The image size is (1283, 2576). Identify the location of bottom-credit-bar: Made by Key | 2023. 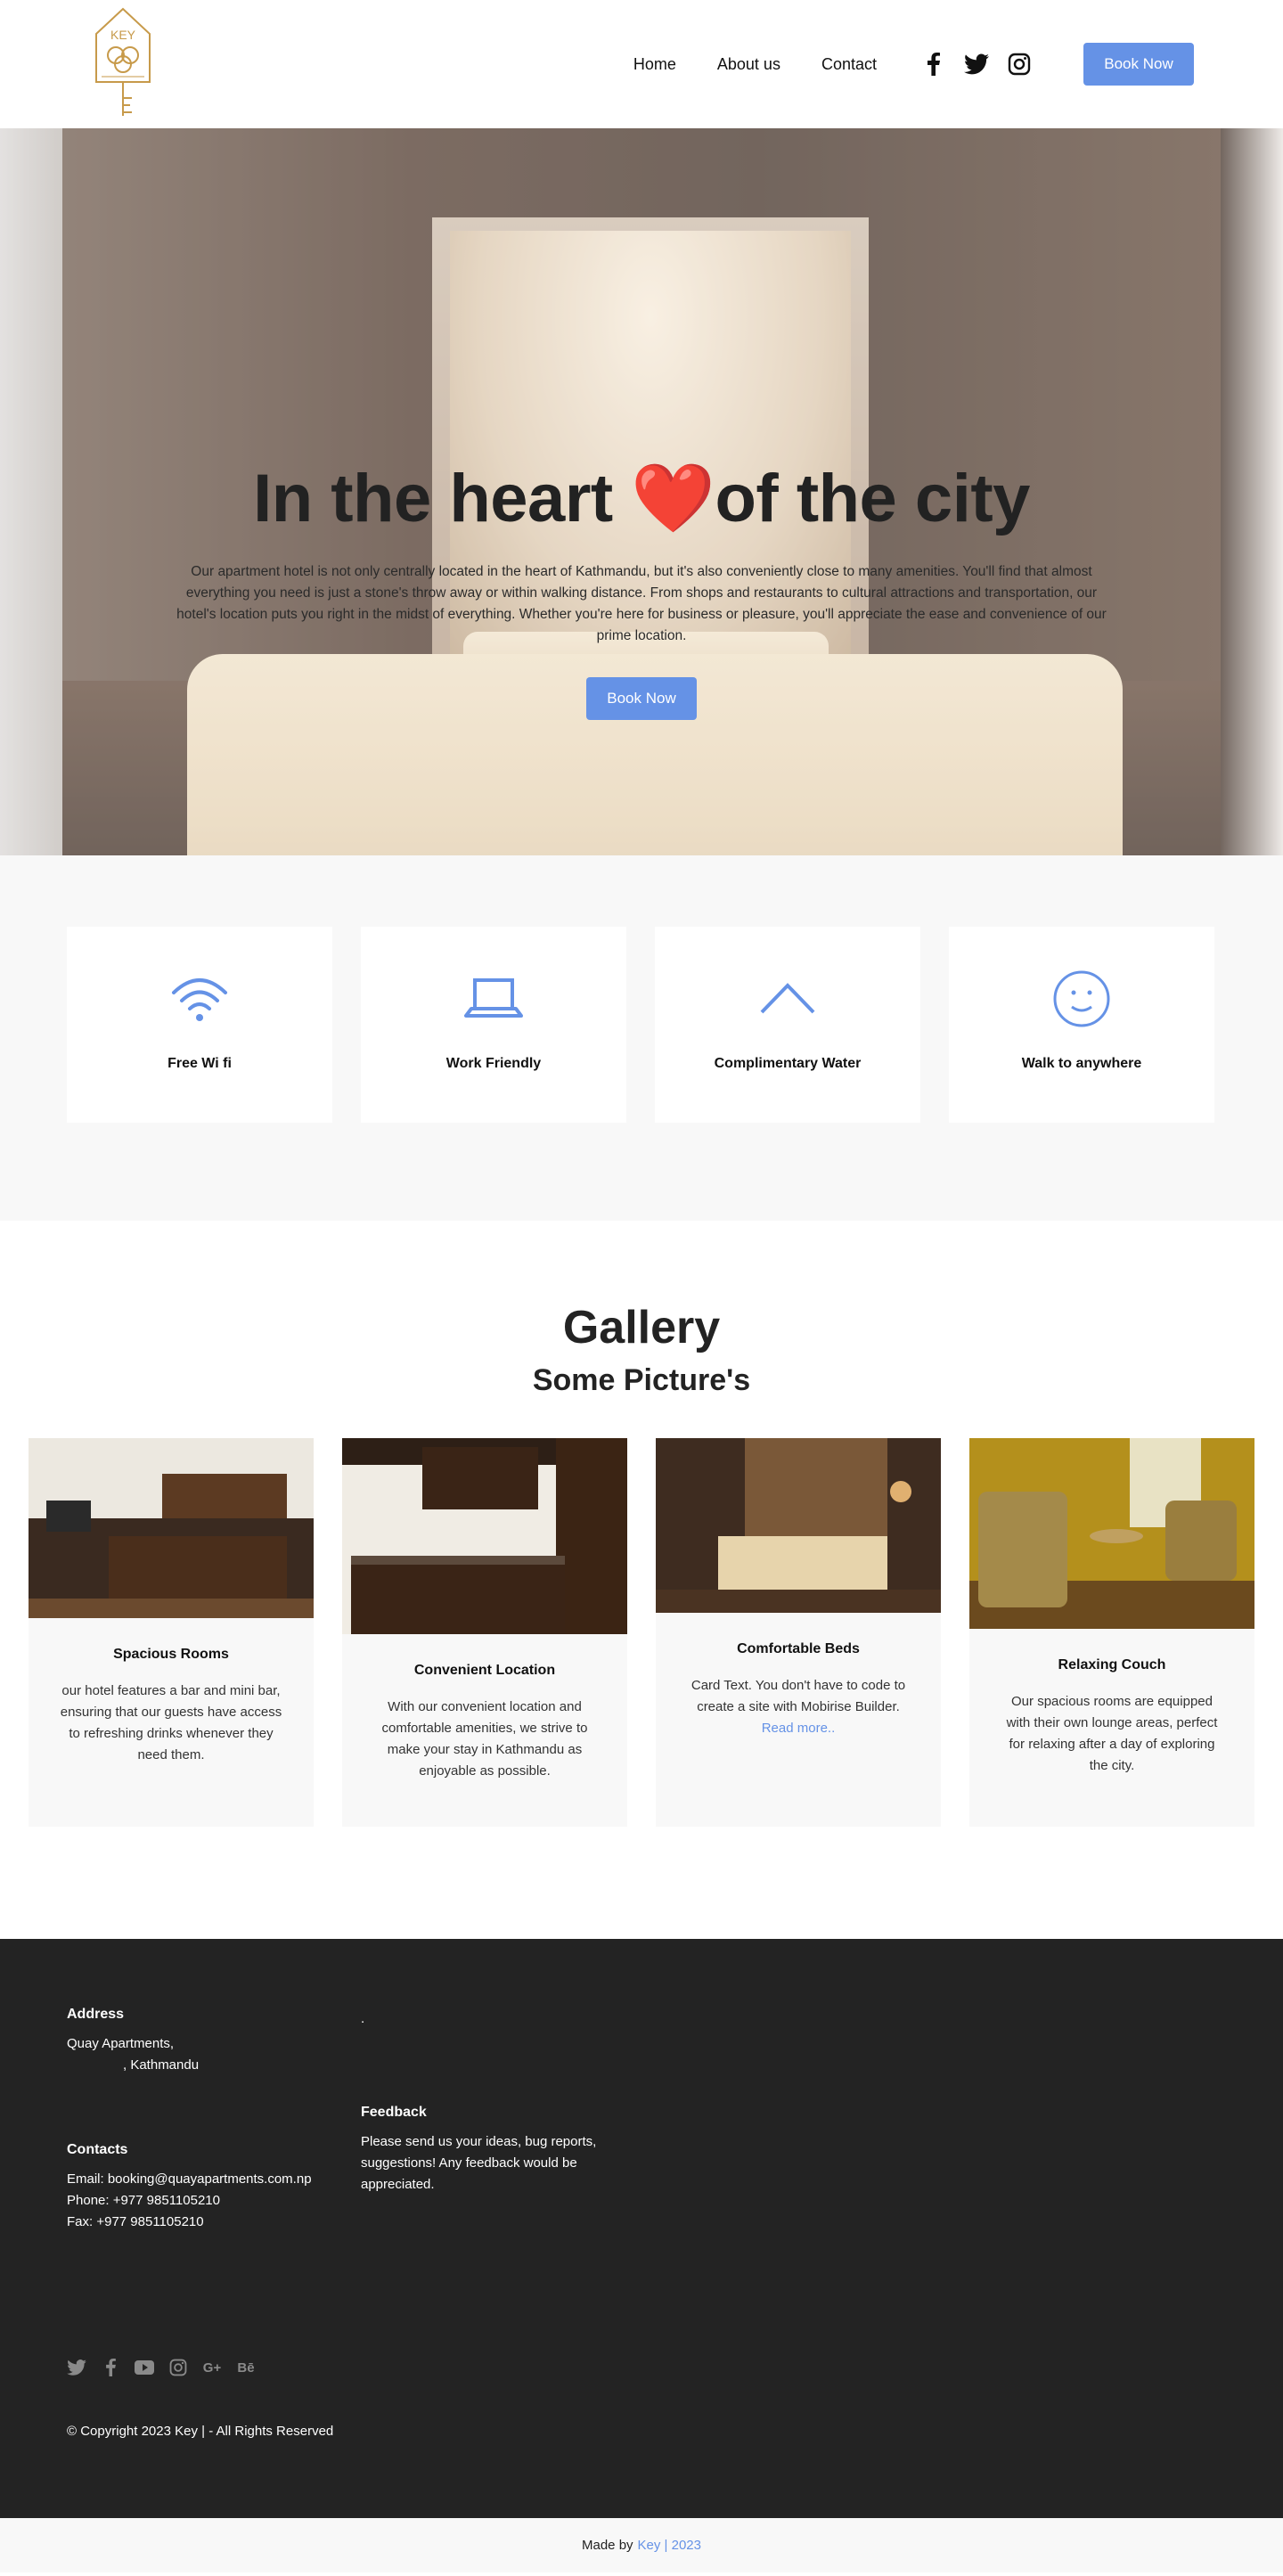
(641, 2545).